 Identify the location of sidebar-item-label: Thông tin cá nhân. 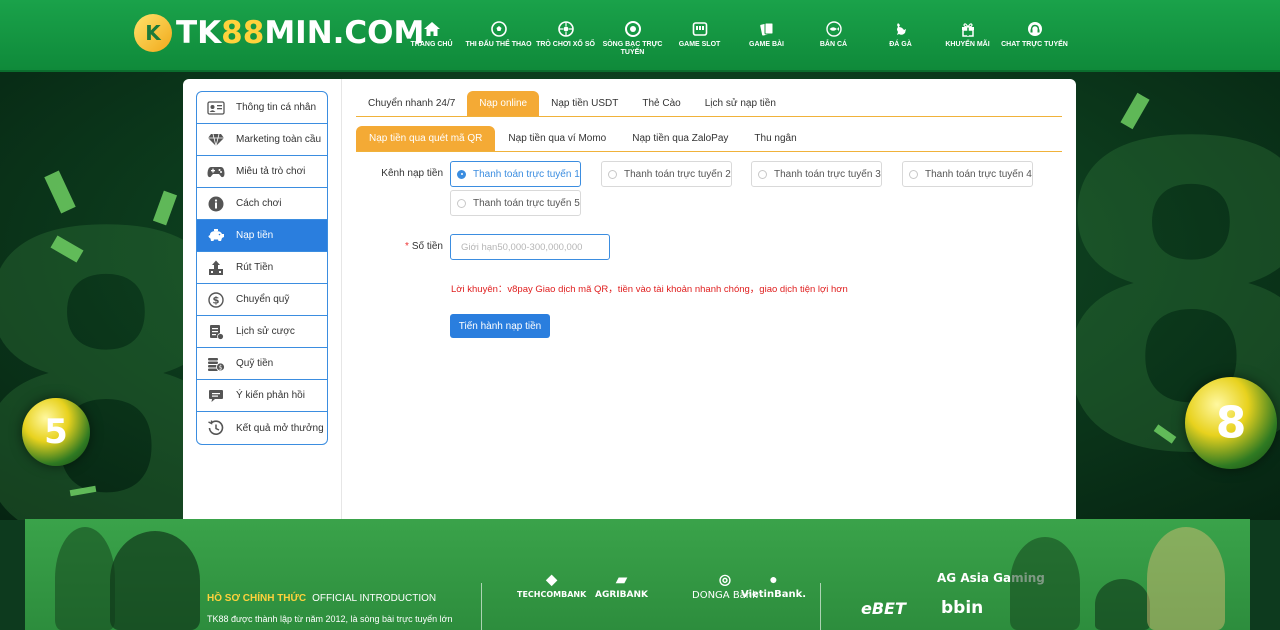
(276, 107).